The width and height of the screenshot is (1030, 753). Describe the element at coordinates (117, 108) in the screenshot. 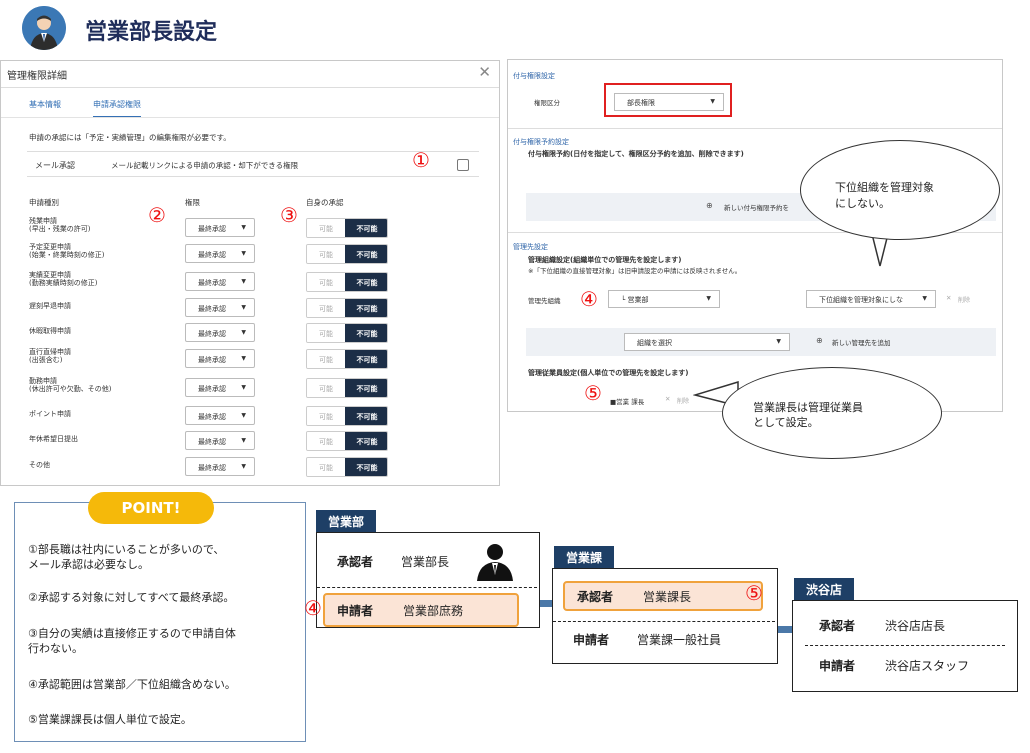

I see `tab-approval-permission: 申請承認権限` at that location.